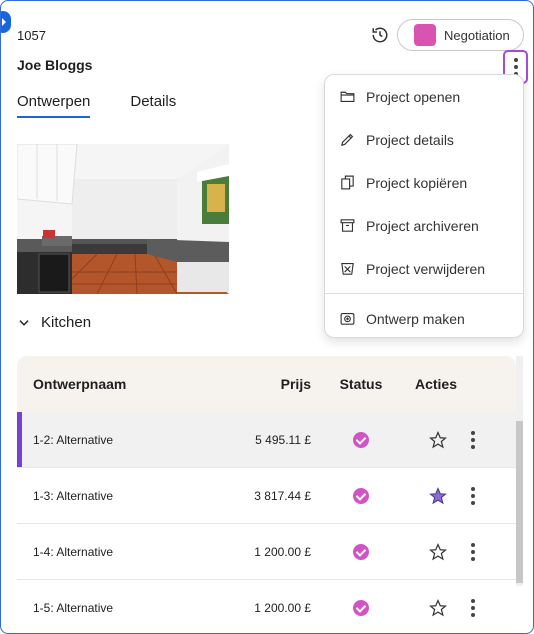 The image size is (534, 634). What do you see at coordinates (54, 105) in the screenshot?
I see `tab-ontwerpen: Ontwerpen` at bounding box center [54, 105].